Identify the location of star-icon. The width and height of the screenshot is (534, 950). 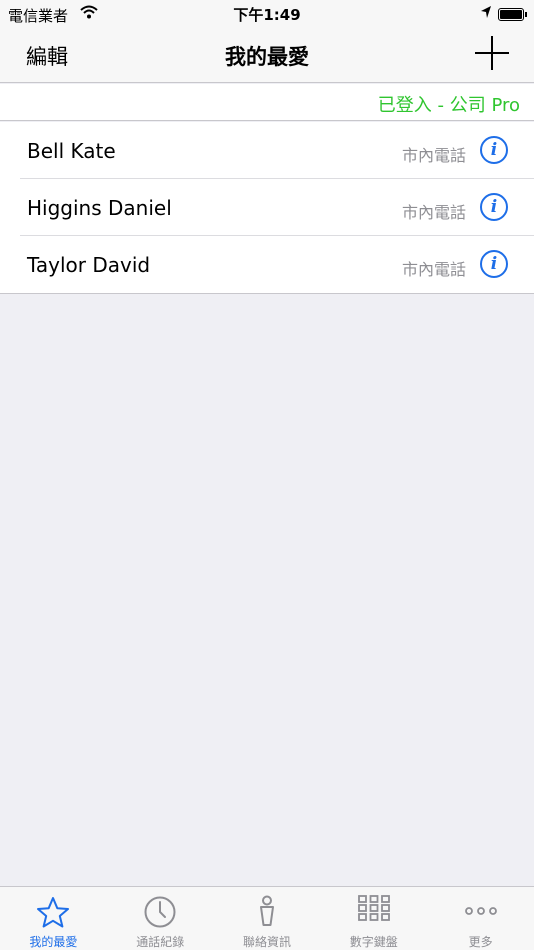
(53, 912).